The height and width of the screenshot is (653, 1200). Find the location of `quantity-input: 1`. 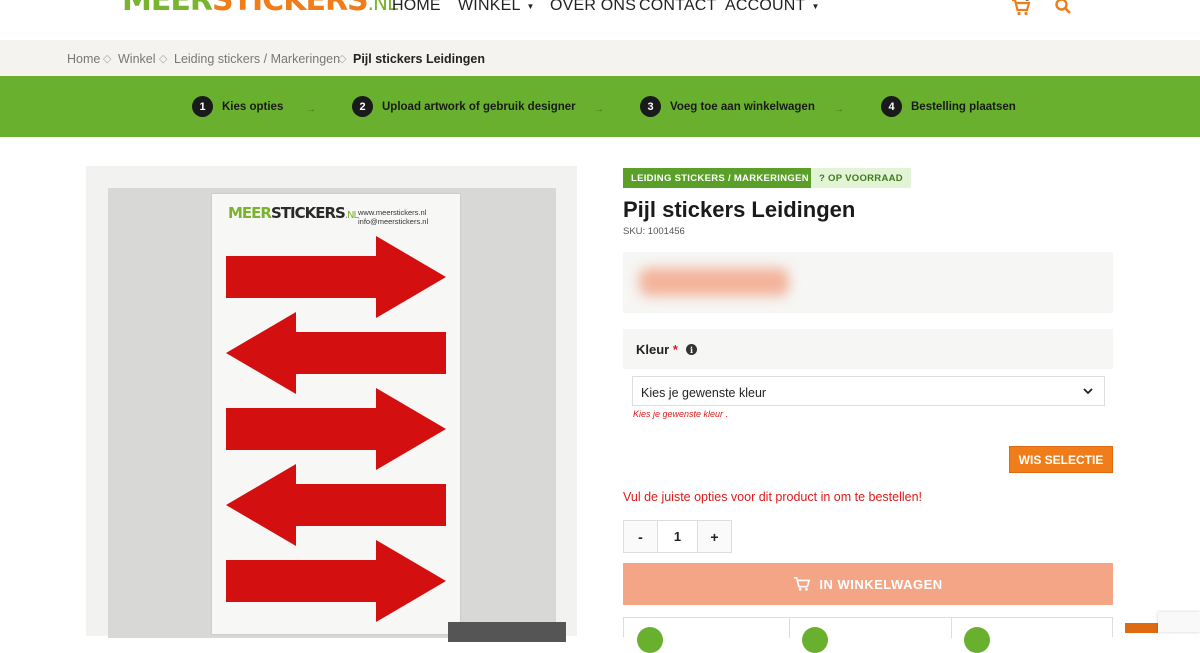

quantity-input: 1 is located at coordinates (677, 536).